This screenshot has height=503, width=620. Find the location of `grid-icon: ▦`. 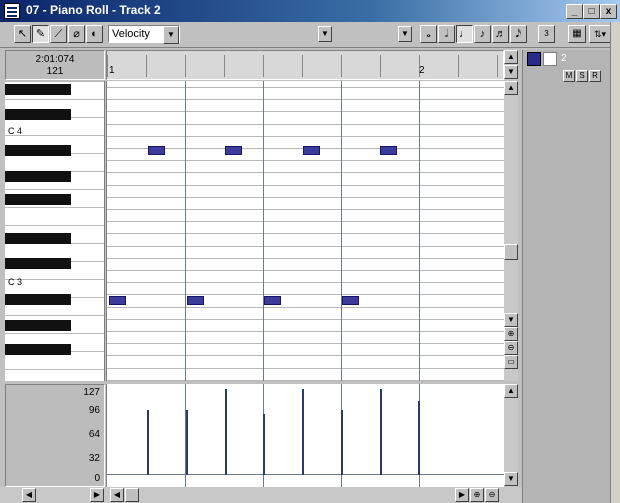

grid-icon: ▦ is located at coordinates (577, 34).